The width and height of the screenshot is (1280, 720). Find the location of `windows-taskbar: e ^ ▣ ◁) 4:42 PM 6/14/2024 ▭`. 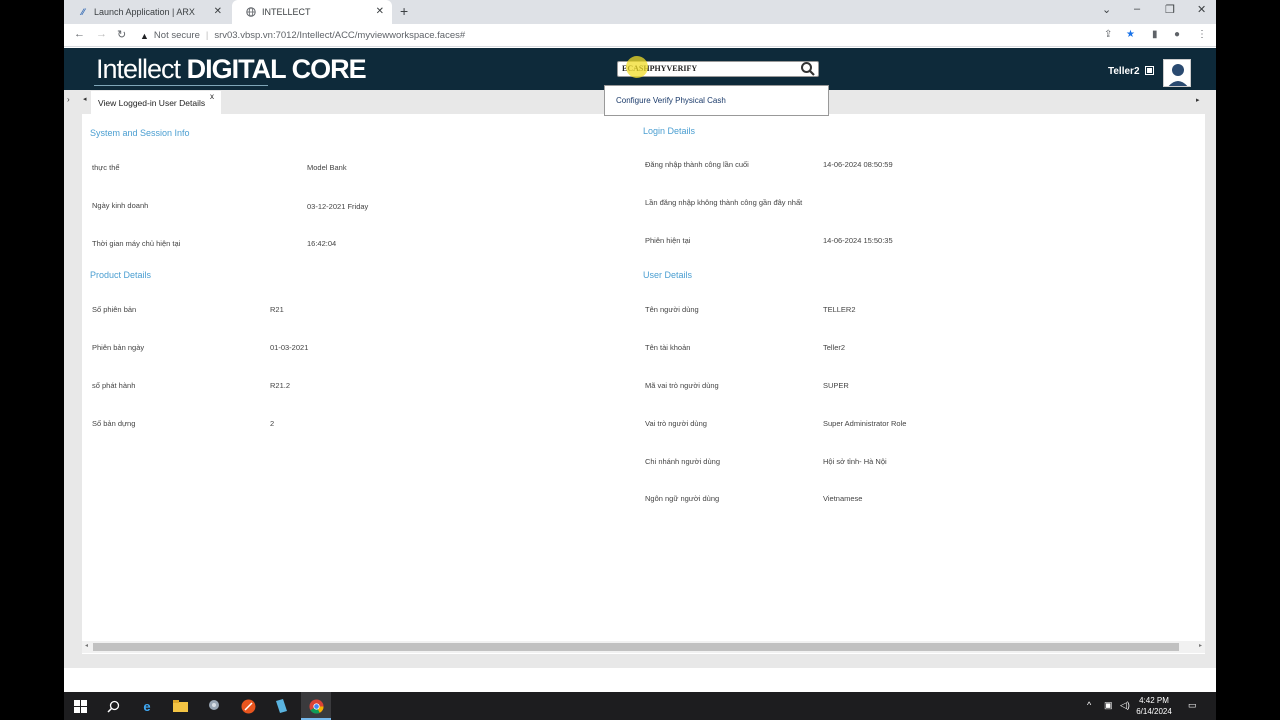

windows-taskbar: e ^ ▣ ◁) 4:42 PM 6/14/2024 ▭ is located at coordinates (640, 706).